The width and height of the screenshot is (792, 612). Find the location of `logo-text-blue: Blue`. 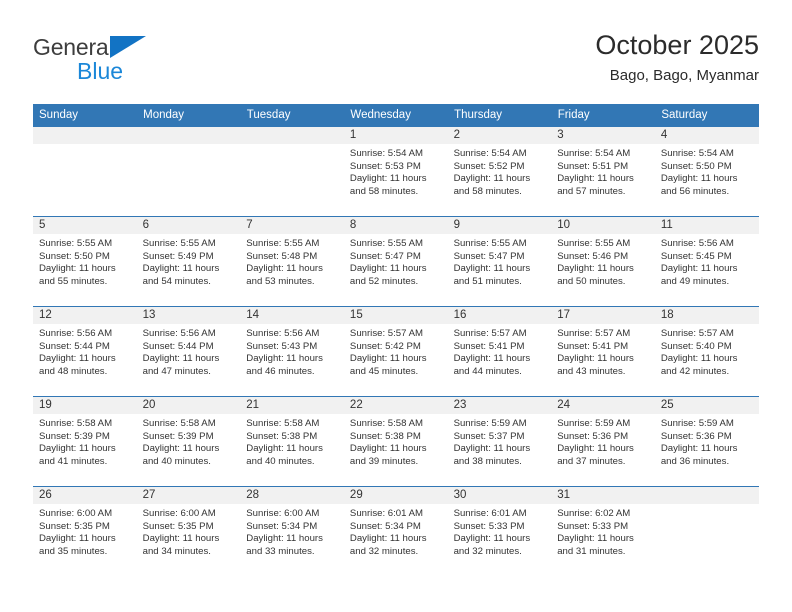

logo-text-blue: Blue is located at coordinates (100, 71).